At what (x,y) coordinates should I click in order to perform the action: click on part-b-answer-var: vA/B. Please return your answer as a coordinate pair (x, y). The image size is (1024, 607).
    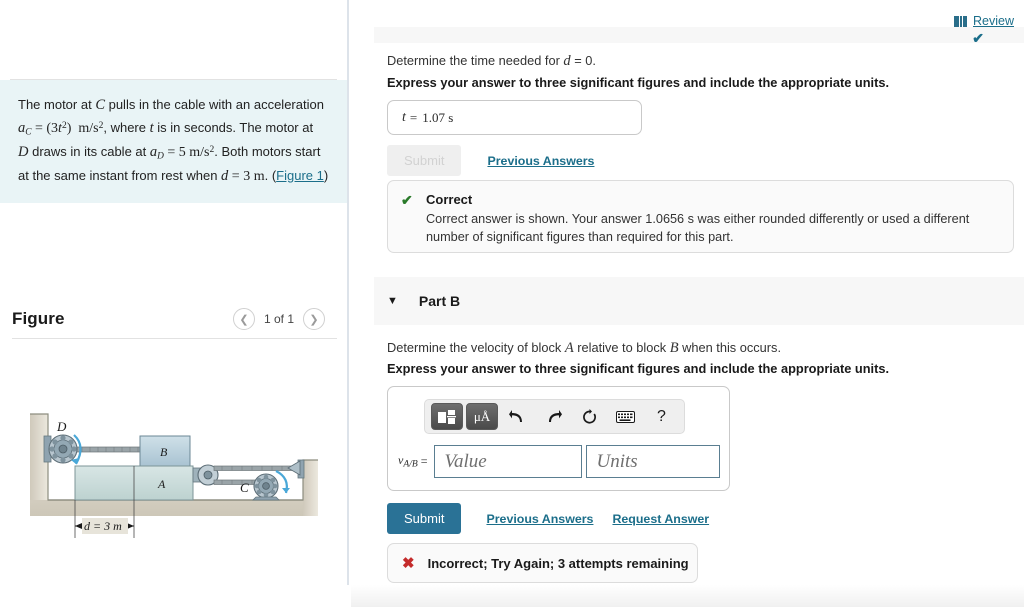
    Looking at the image, I should click on (408, 461).